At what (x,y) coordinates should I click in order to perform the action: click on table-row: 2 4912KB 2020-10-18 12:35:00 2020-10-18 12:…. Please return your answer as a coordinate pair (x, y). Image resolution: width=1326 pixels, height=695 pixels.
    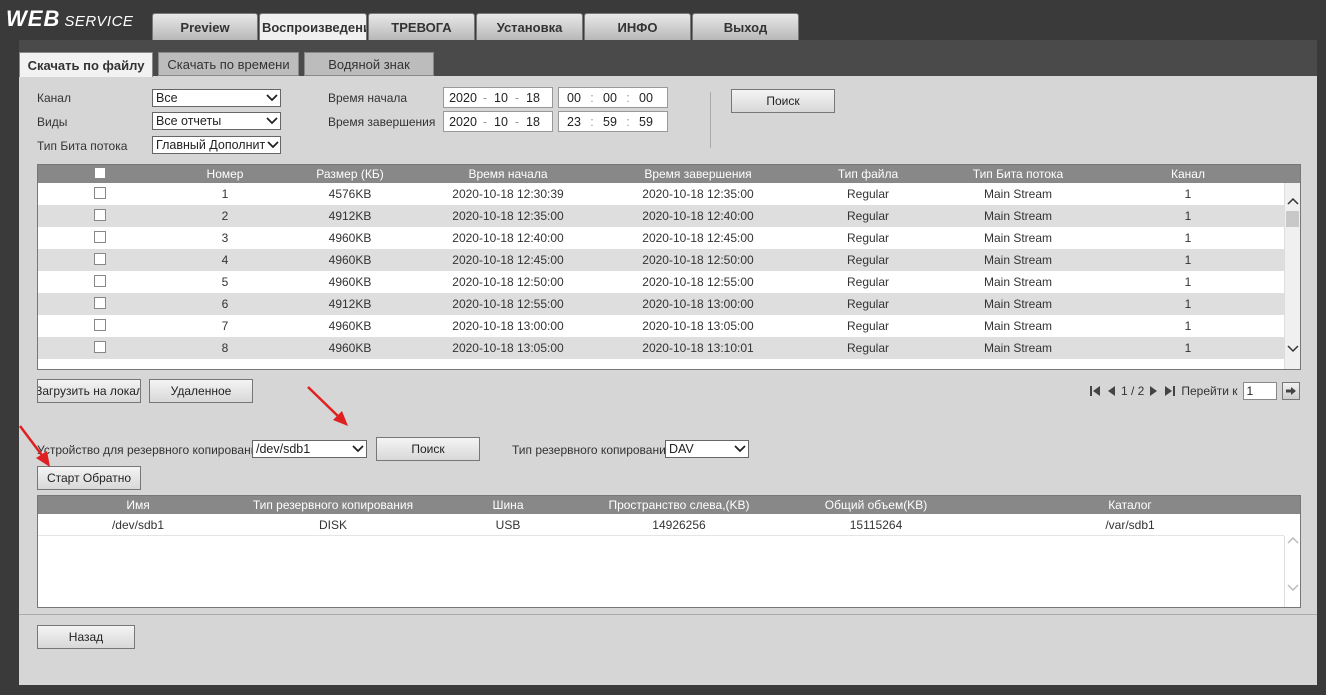
    Looking at the image, I should click on (661, 216).